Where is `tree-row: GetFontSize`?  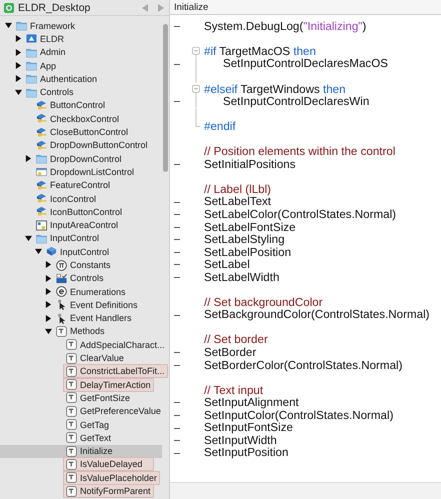 tree-row: GetFontSize is located at coordinates (81, 398).